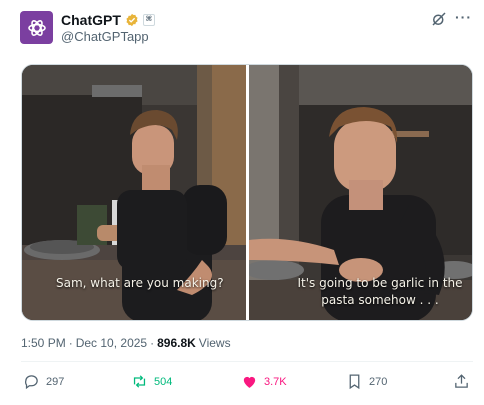  I want to click on reply-count: 297, so click(55, 381).